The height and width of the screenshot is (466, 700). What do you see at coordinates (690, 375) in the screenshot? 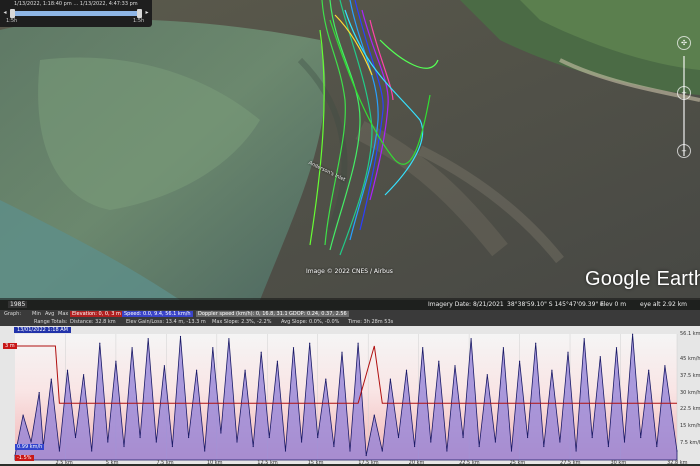
I see `y-tick-label: 37.5 km/h` at bounding box center [690, 375].